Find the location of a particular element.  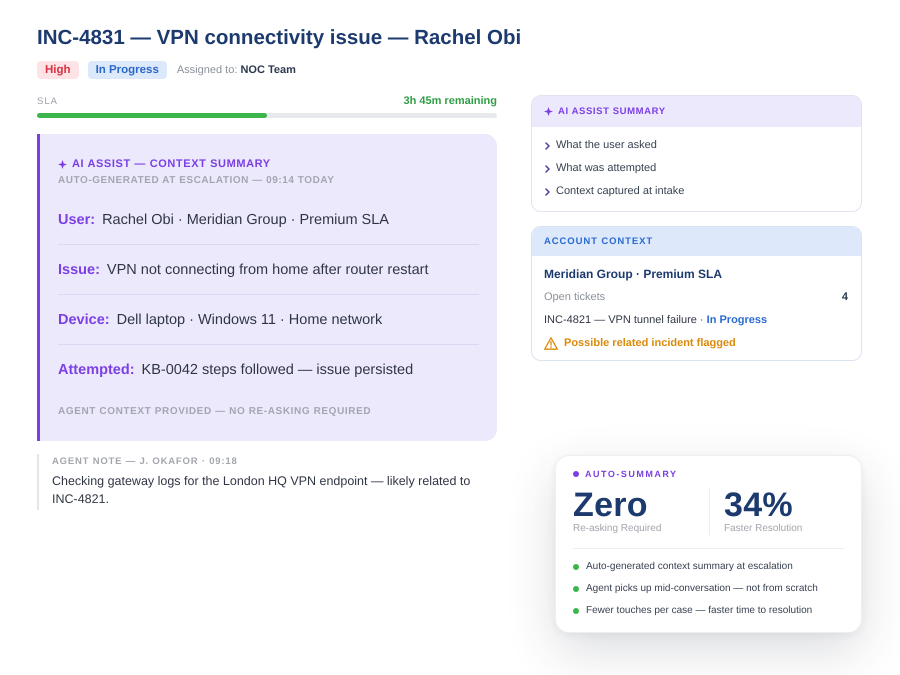

field-value: KB-0042 steps followed — issue persisted is located at coordinates (278, 370).